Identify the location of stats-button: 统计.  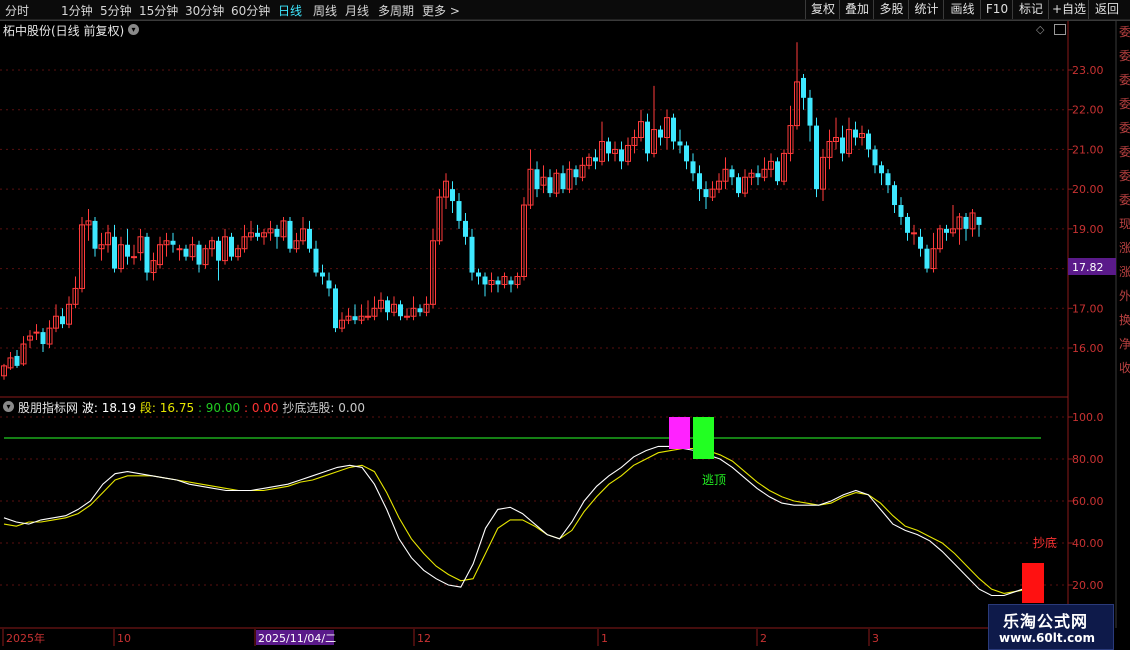
(926, 9).